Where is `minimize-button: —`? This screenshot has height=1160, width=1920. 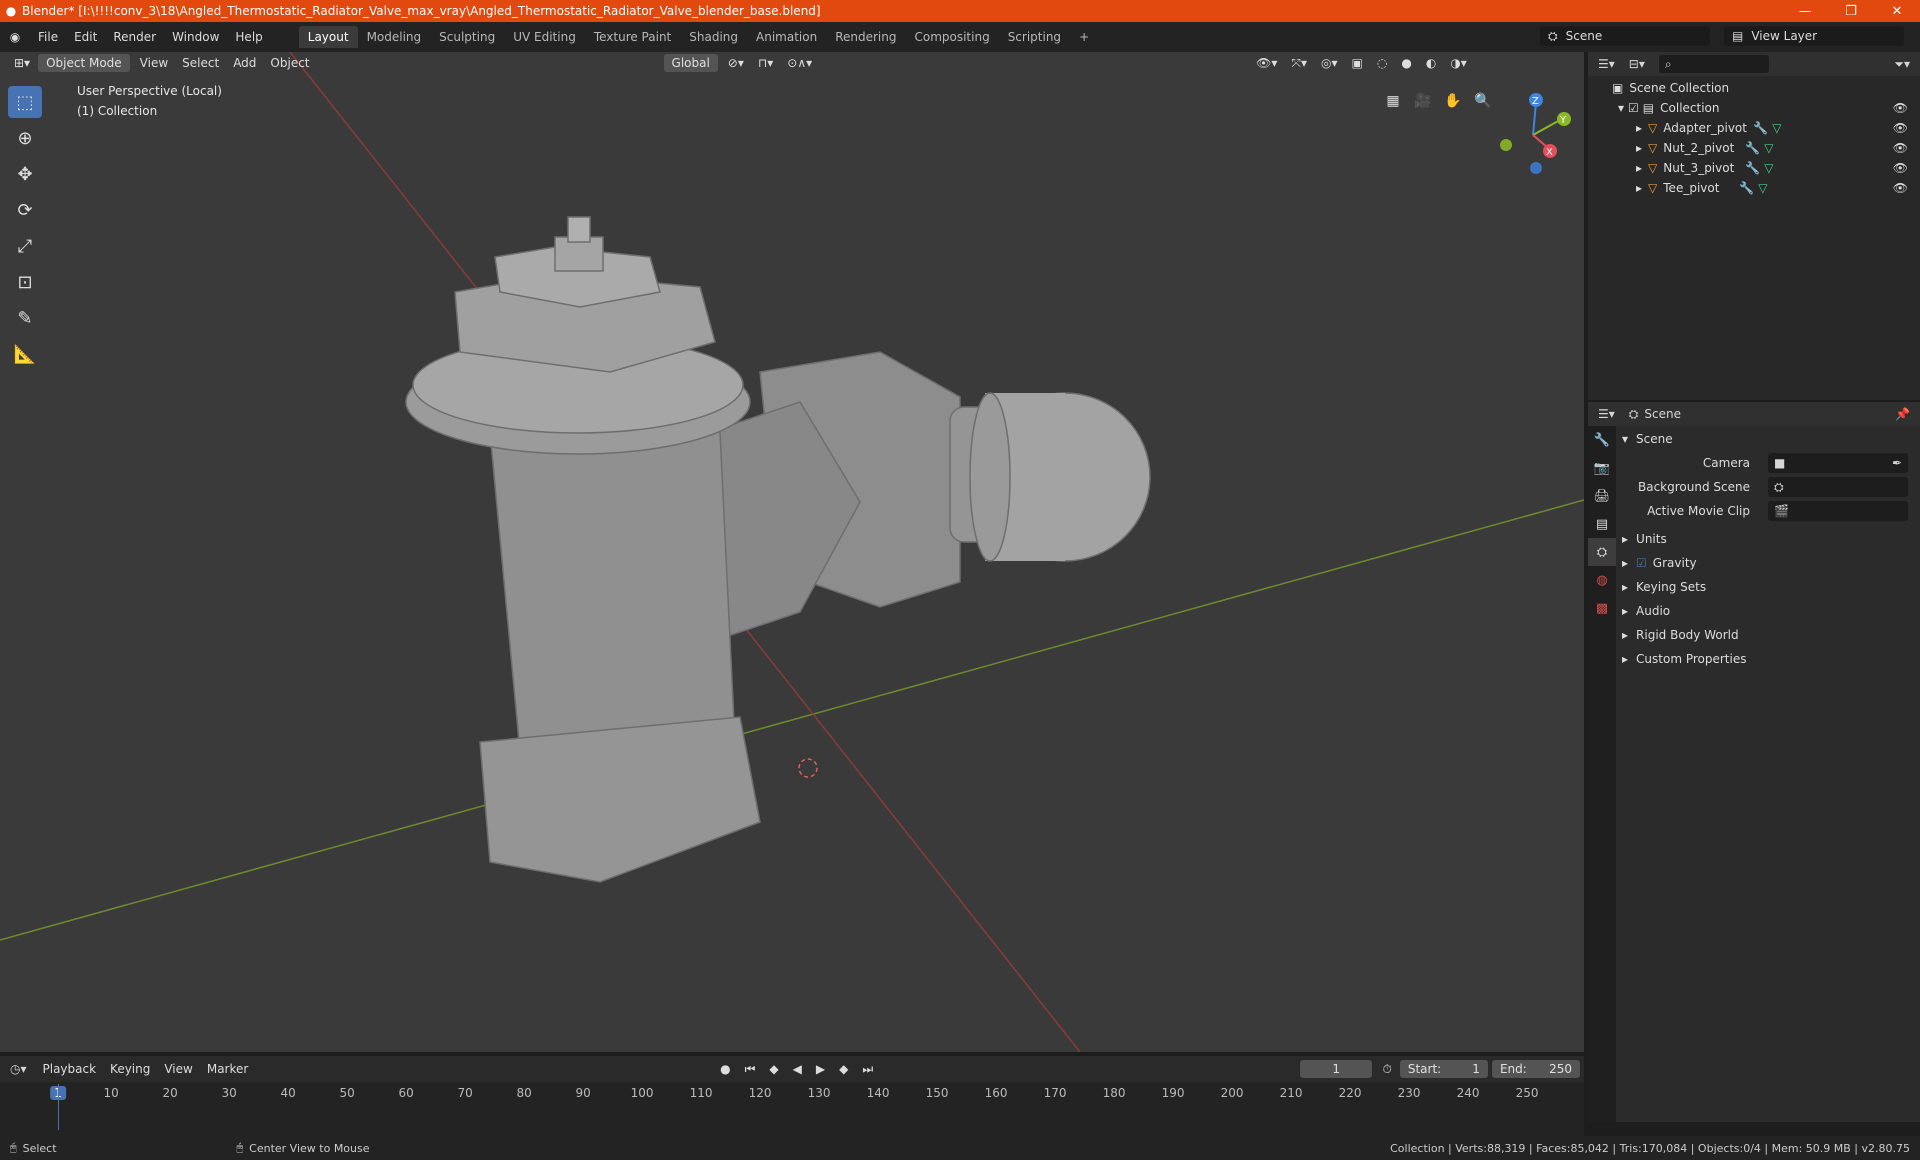
minimize-button: — is located at coordinates (1805, 11).